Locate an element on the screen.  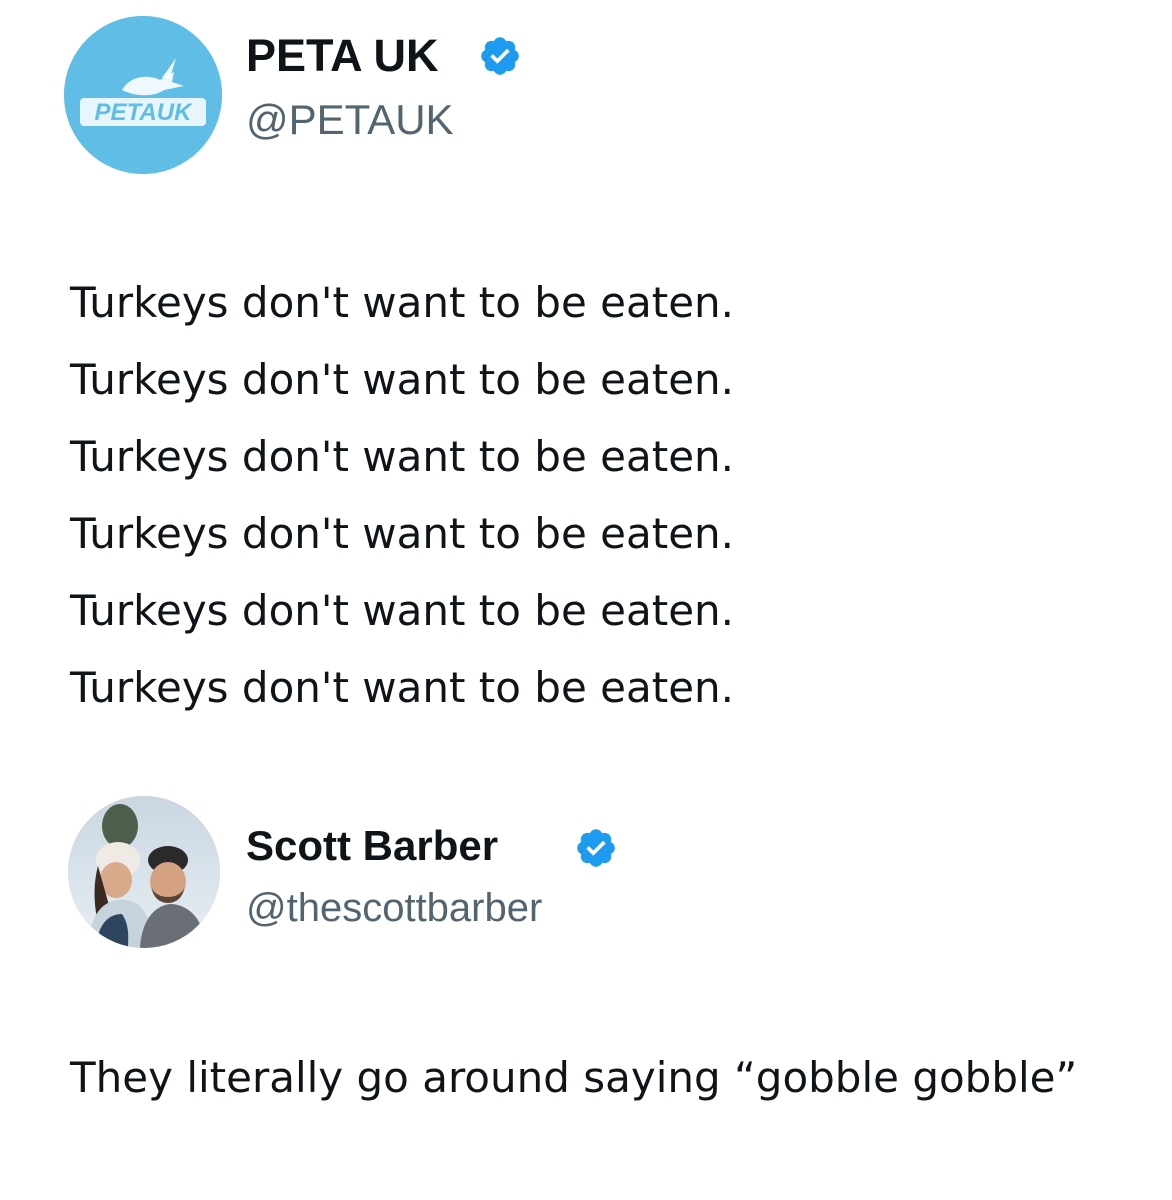
peta-logo-icon: PETAUK is located at coordinates (143, 95).